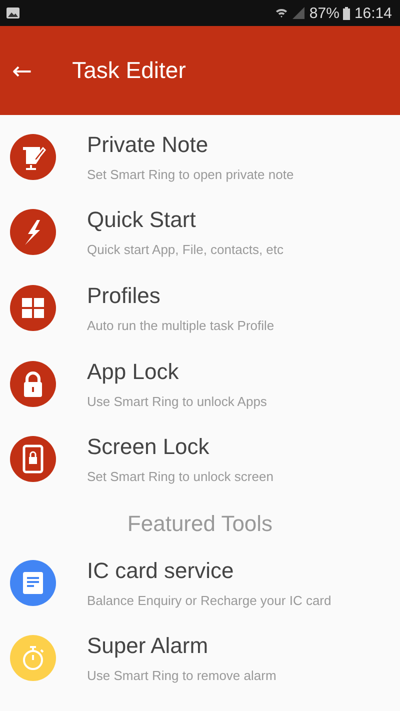 This screenshot has width=400, height=711. Describe the element at coordinates (142, 220) in the screenshot. I see `item-title: Quick Start` at that location.